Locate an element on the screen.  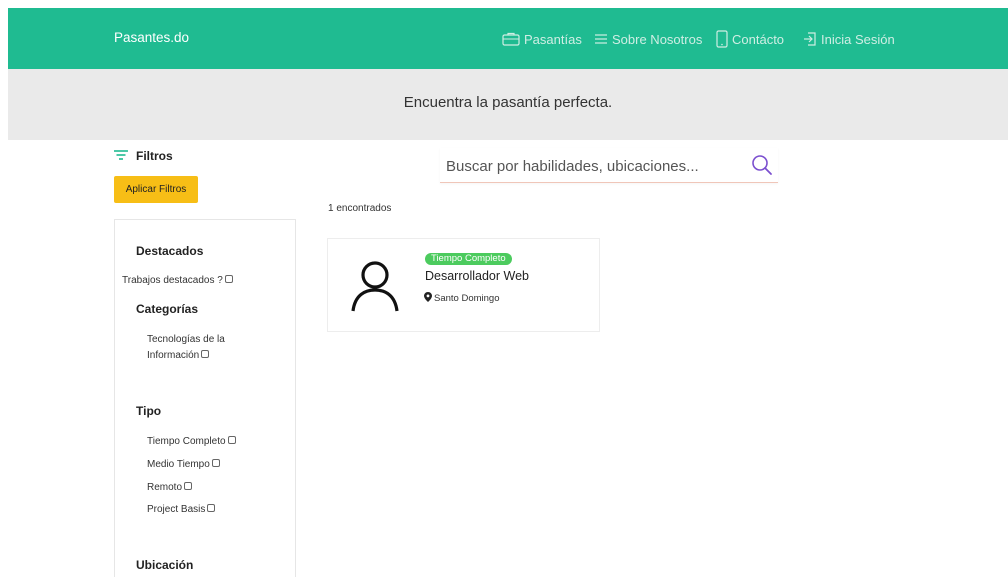
option-medio-tiempo: Medio Tiempo is located at coordinates (183, 465).